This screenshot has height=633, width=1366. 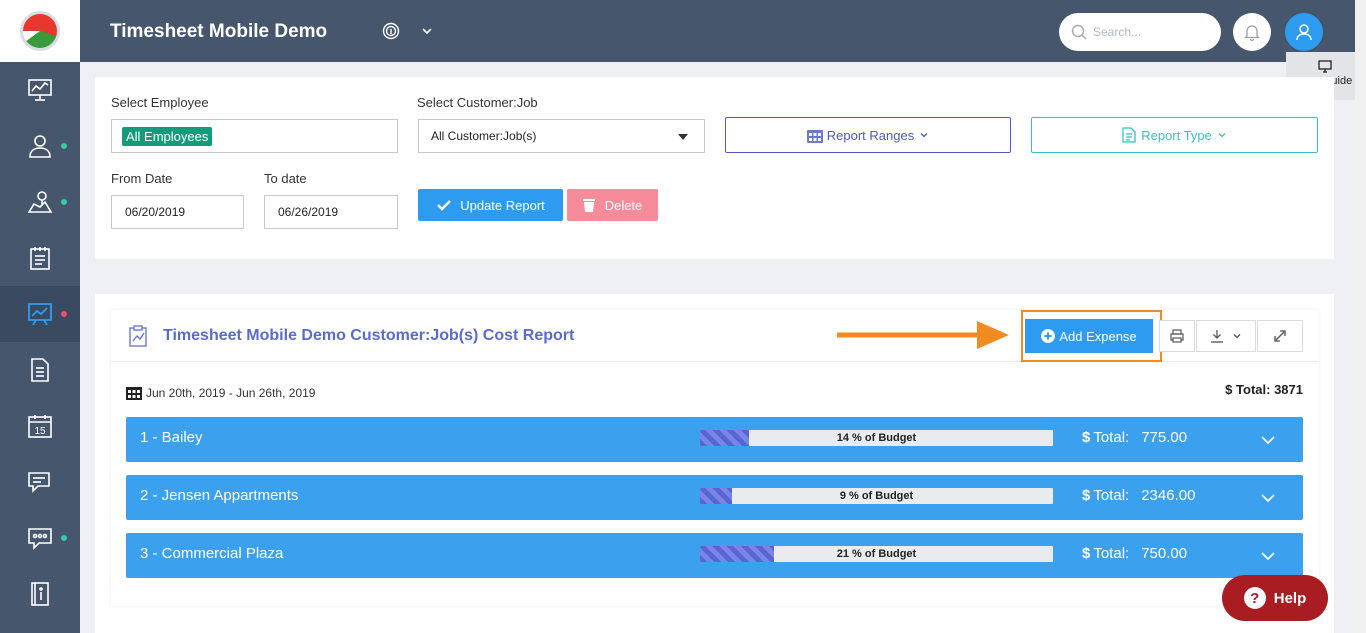 I want to click on report-ranges-button: Report Ranges, so click(x=868, y=135).